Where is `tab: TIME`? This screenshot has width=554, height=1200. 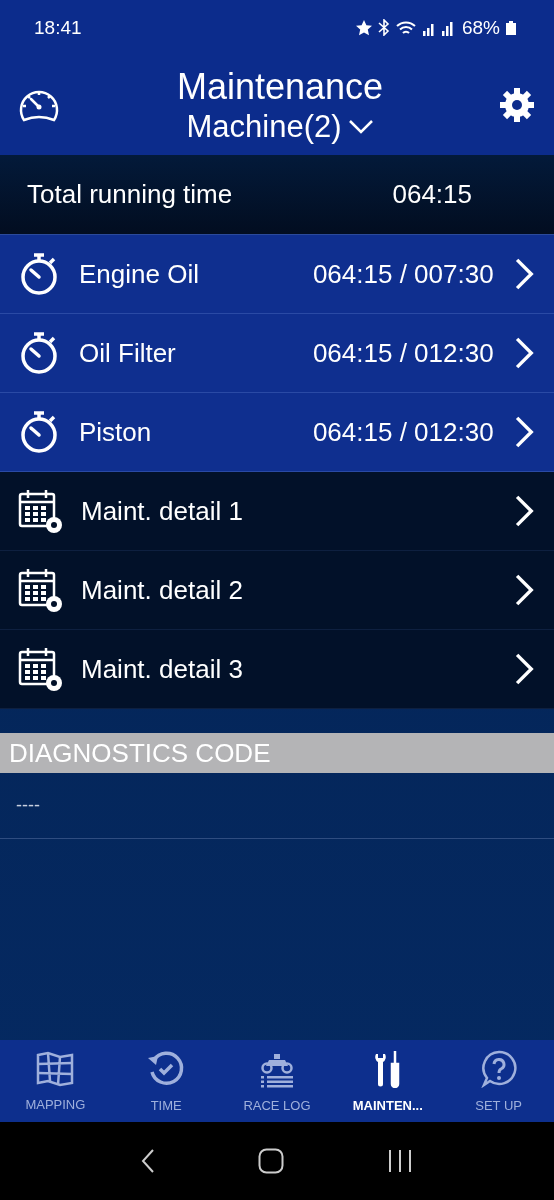
tab: TIME is located at coordinates (166, 1081).